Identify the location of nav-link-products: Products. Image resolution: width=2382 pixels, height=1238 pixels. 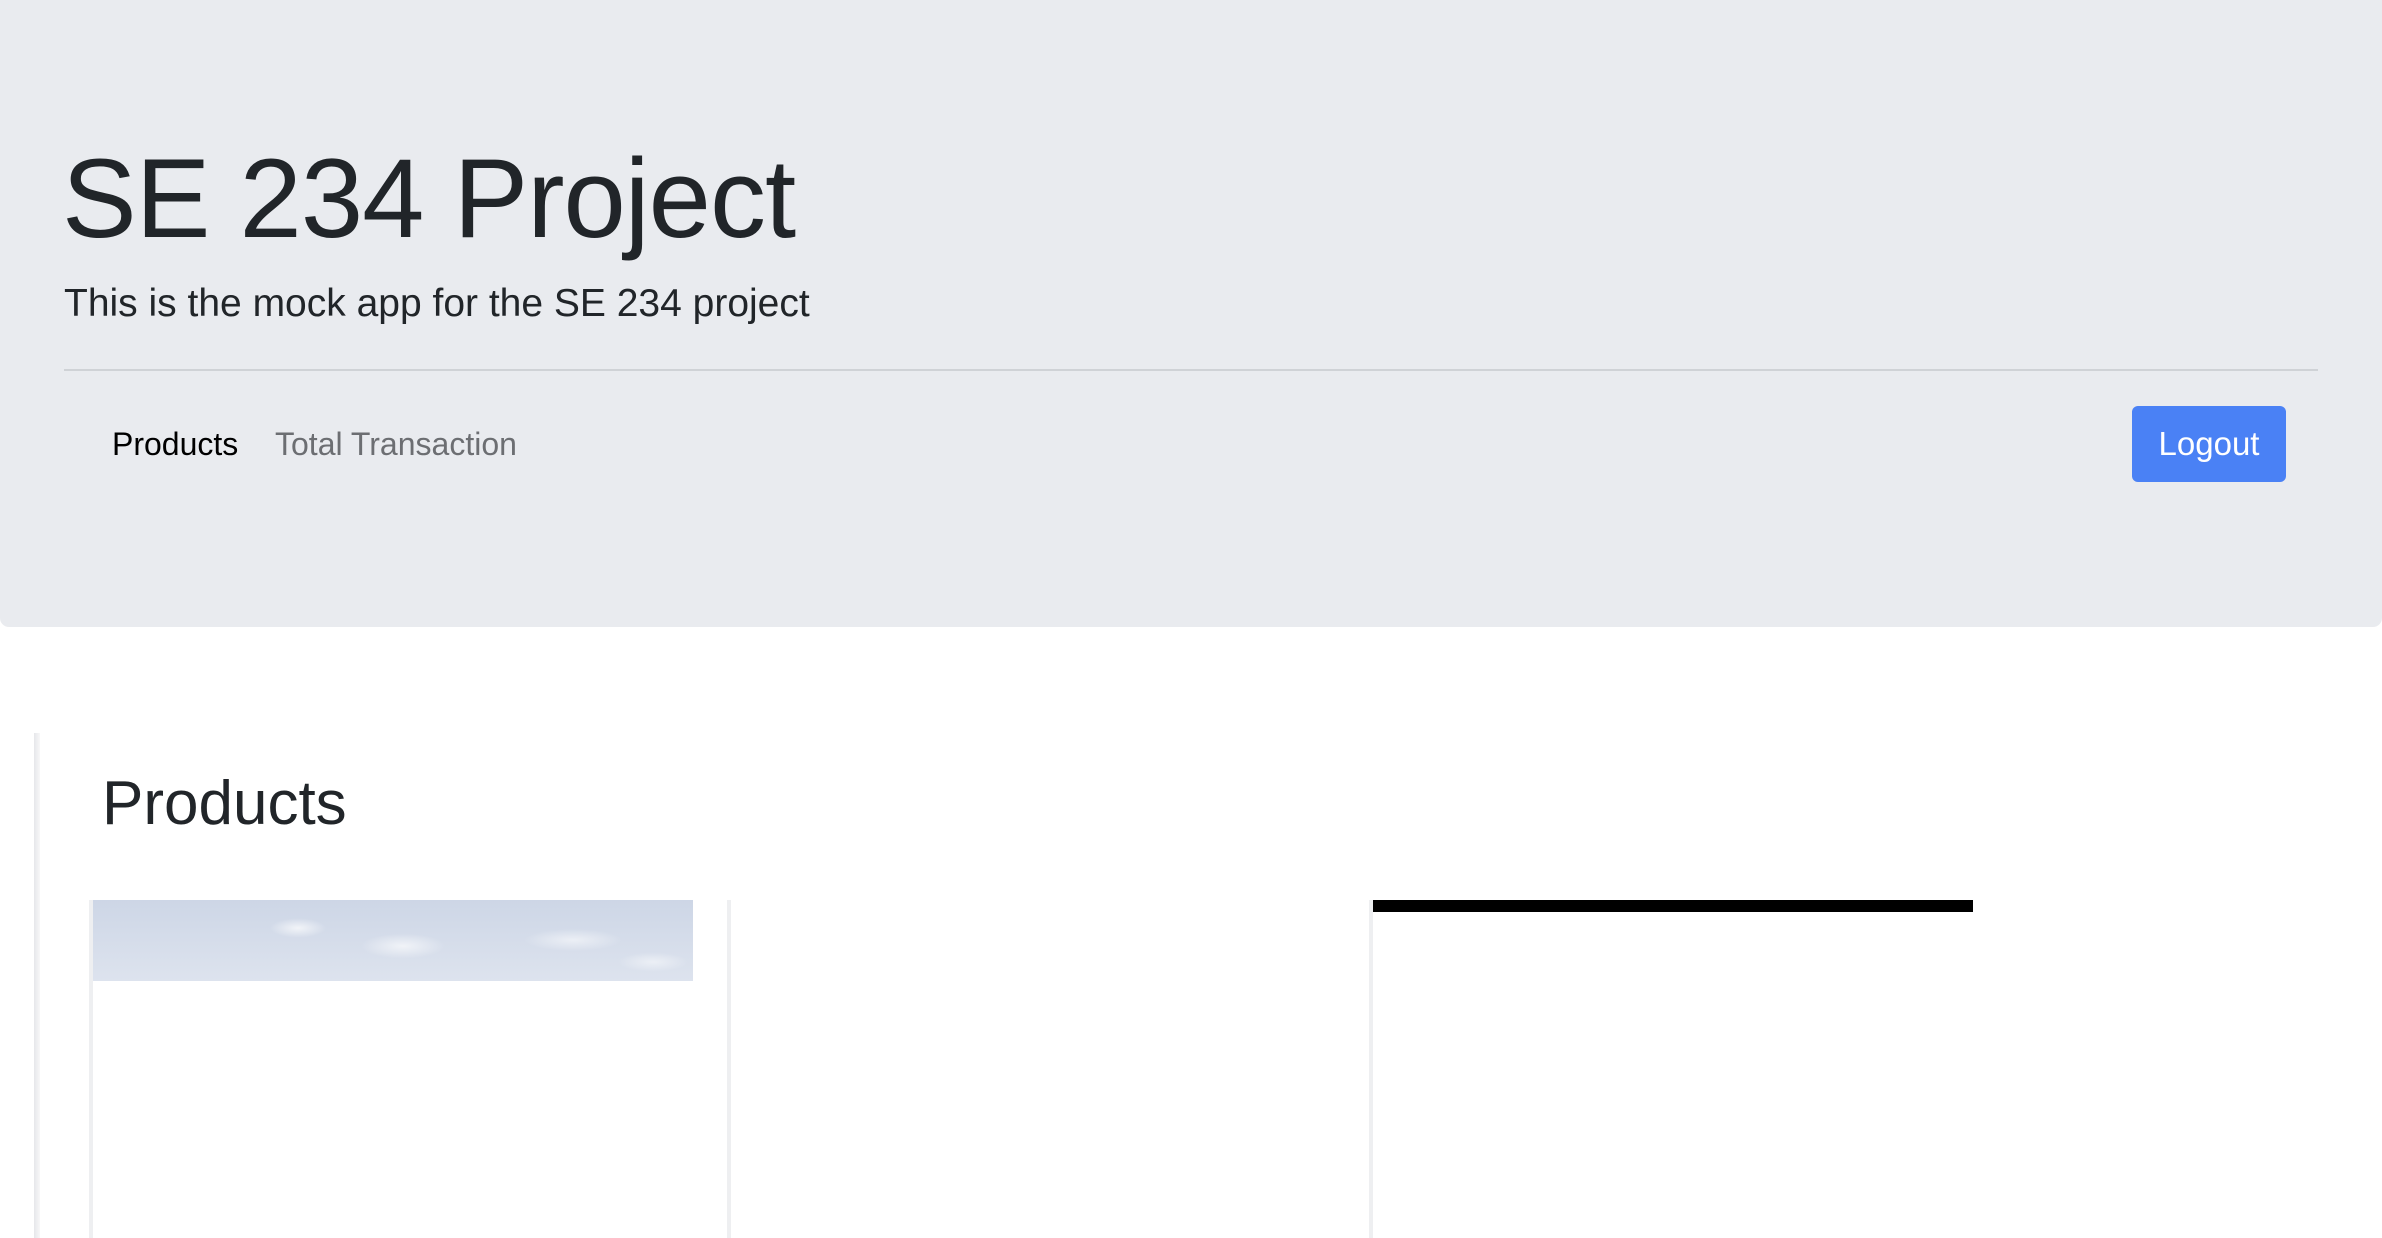
(175, 444).